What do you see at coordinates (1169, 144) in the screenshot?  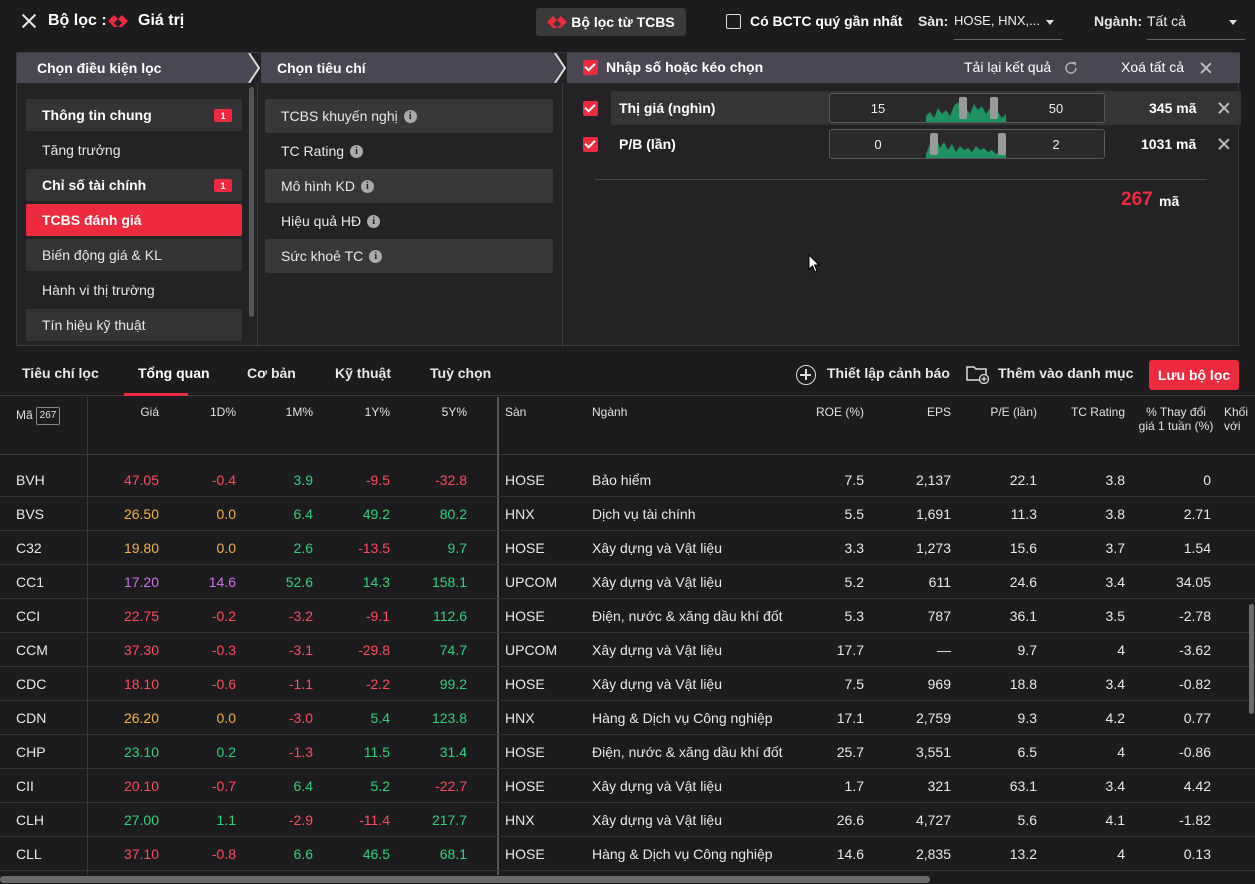 I see `filter-count: 1031 mã` at bounding box center [1169, 144].